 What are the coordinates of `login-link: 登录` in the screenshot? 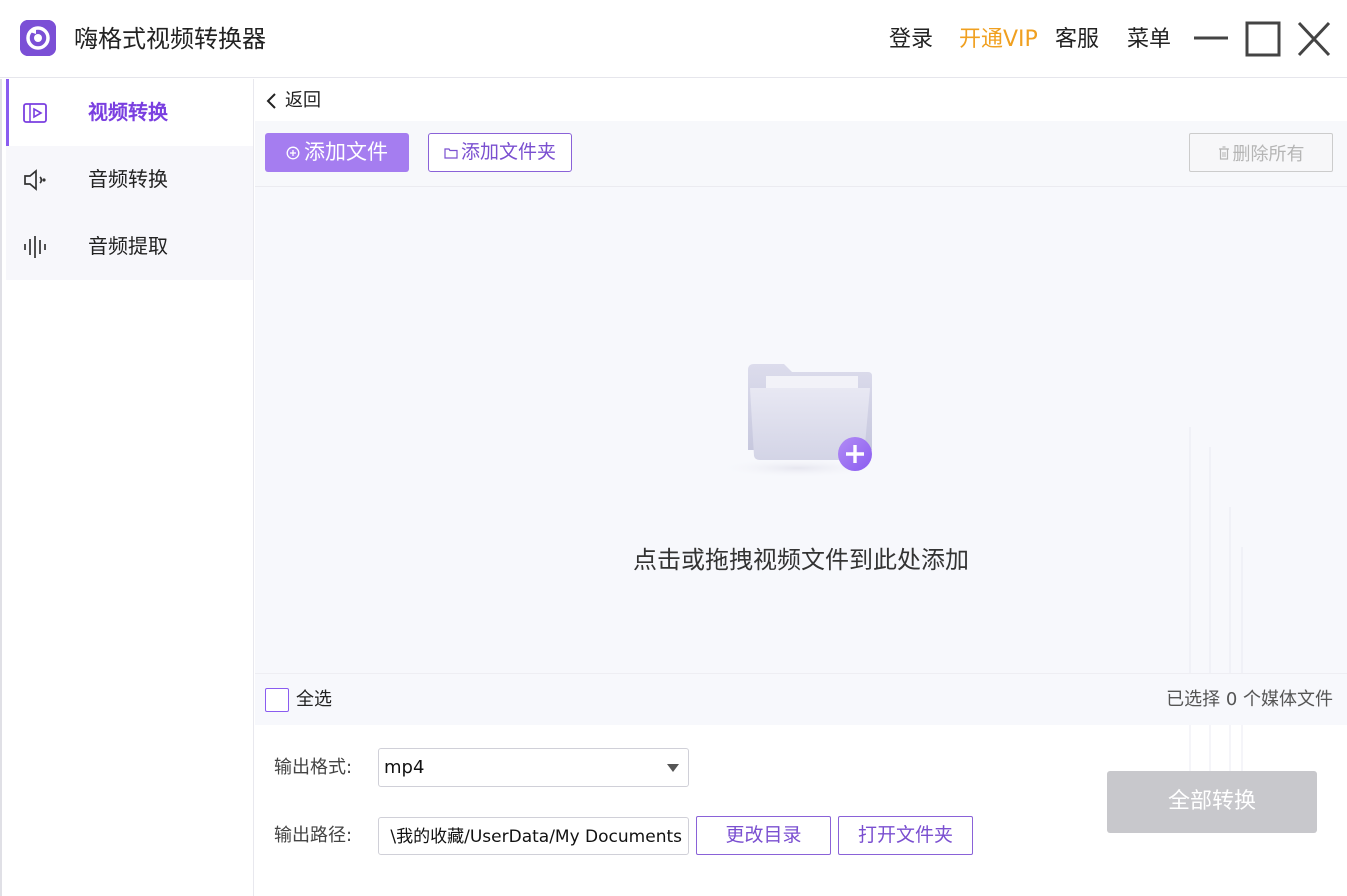 It's located at (911, 40).